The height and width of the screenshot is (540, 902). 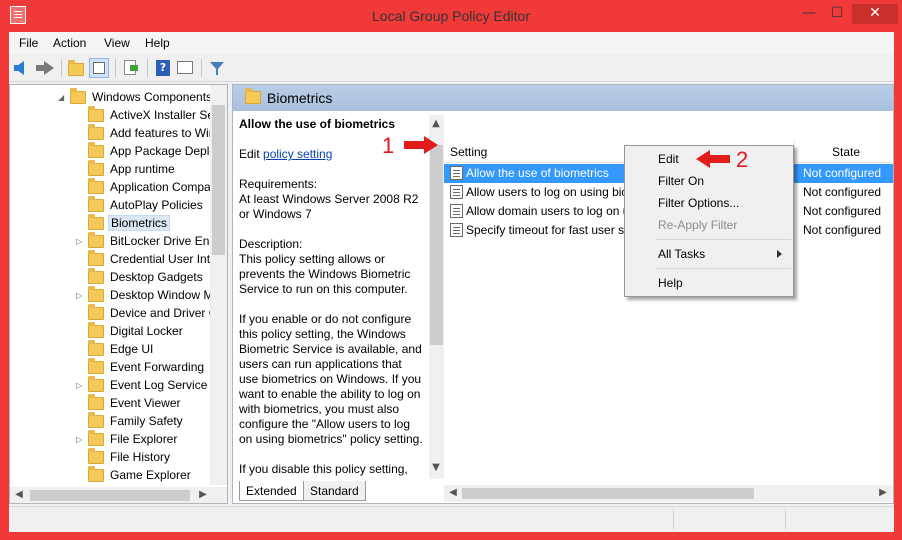 I want to click on tree-item-label: Event Viewer, so click(x=145, y=403).